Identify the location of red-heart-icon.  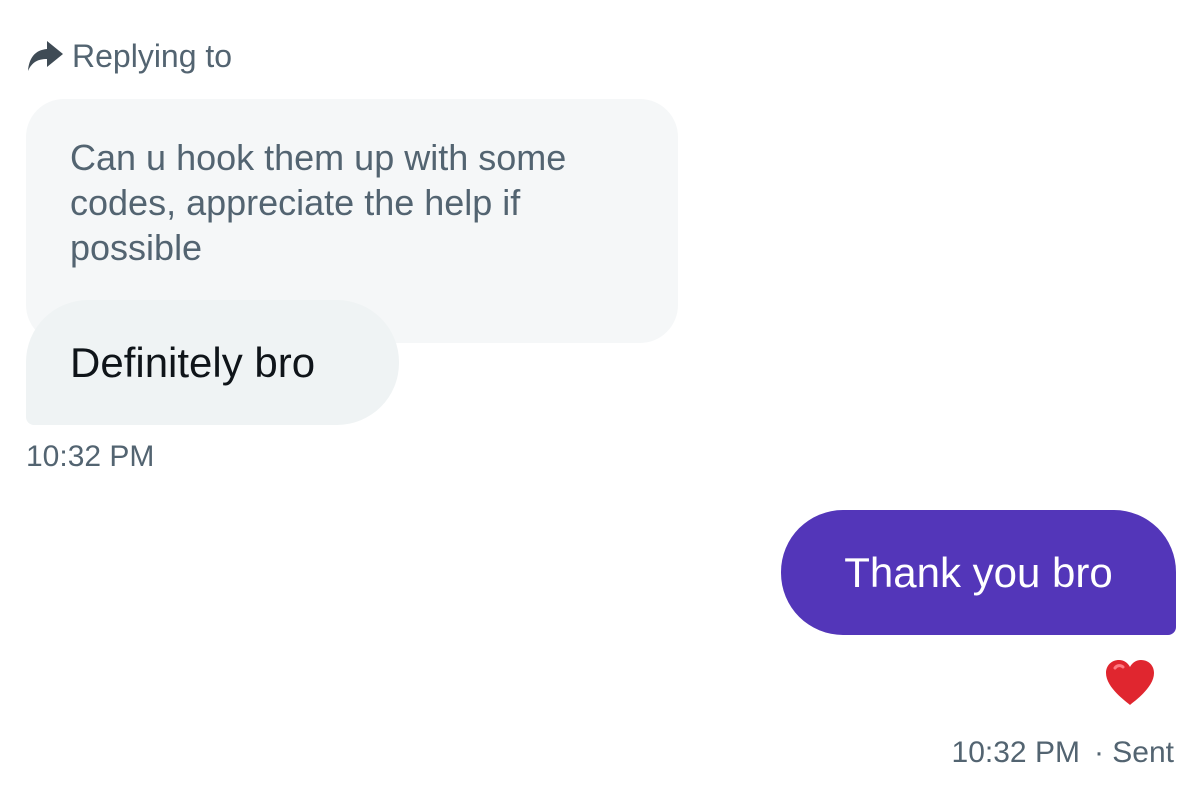
(1130, 683).